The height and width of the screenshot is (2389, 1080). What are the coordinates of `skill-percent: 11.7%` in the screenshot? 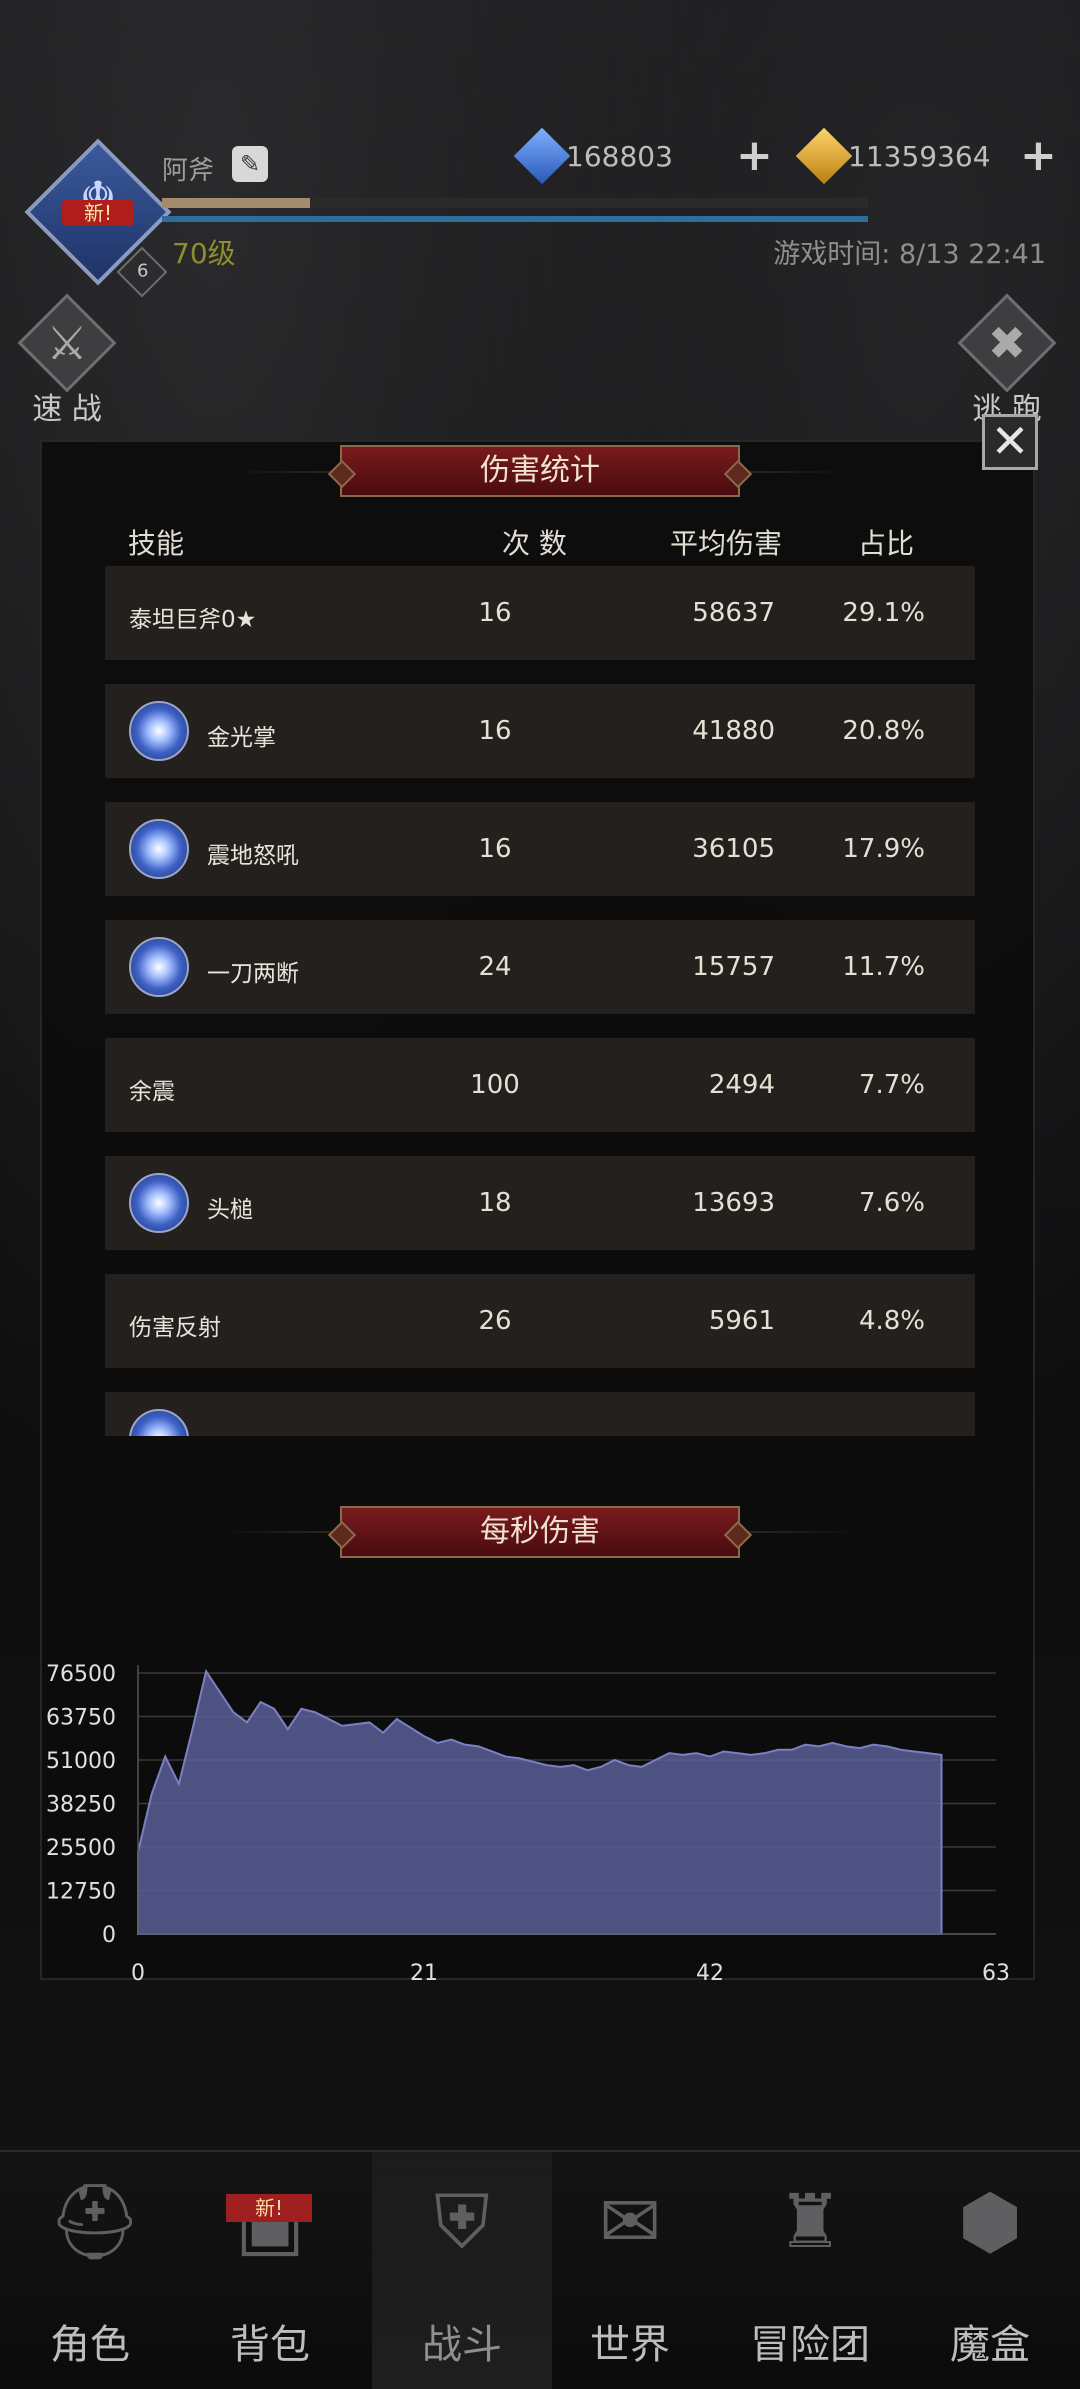 It's located at (883, 967).